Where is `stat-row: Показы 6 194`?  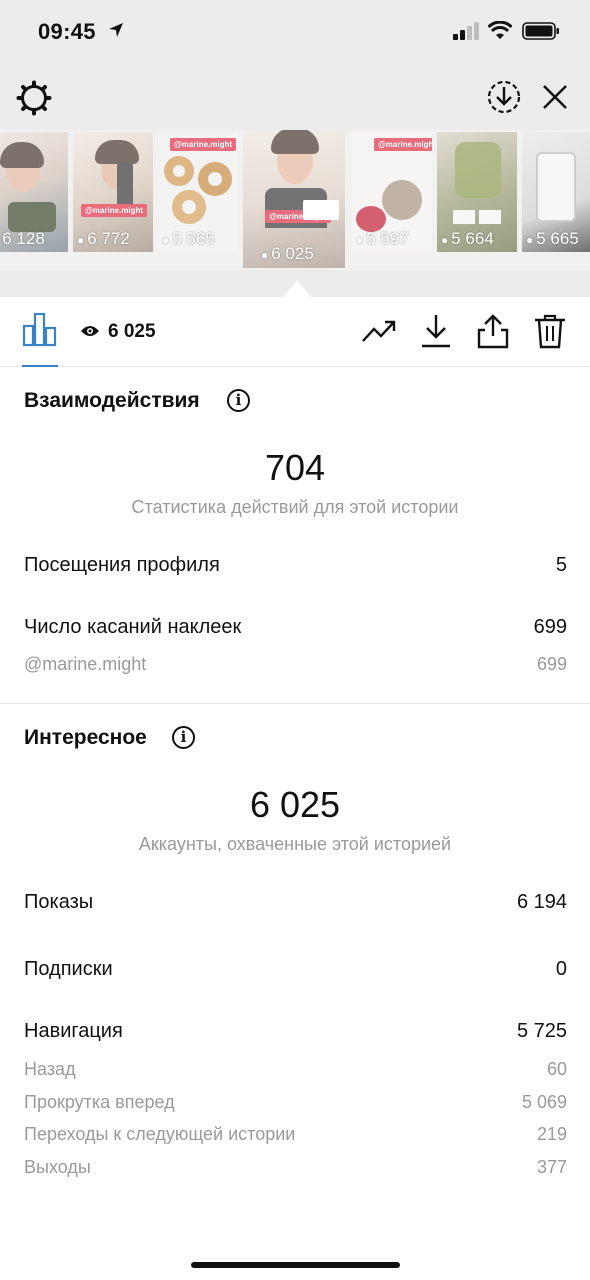
stat-row: Показы 6 194 is located at coordinates (295, 905).